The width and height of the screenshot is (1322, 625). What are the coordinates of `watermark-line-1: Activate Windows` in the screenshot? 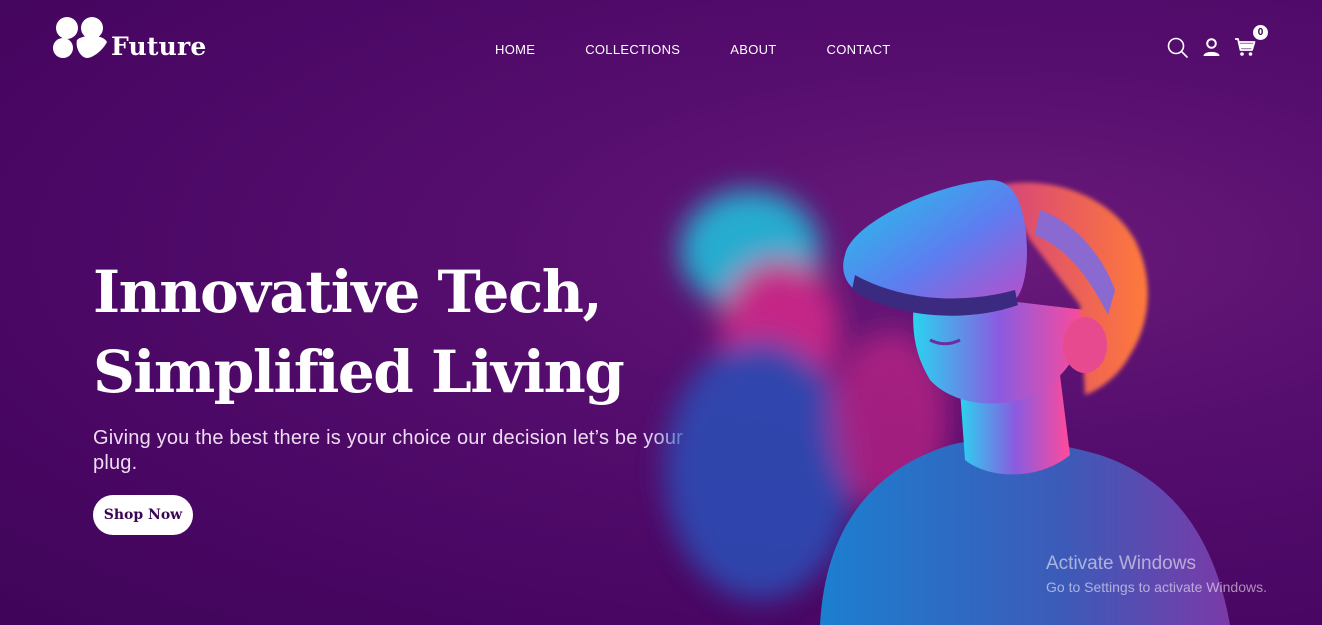 It's located at (1121, 563).